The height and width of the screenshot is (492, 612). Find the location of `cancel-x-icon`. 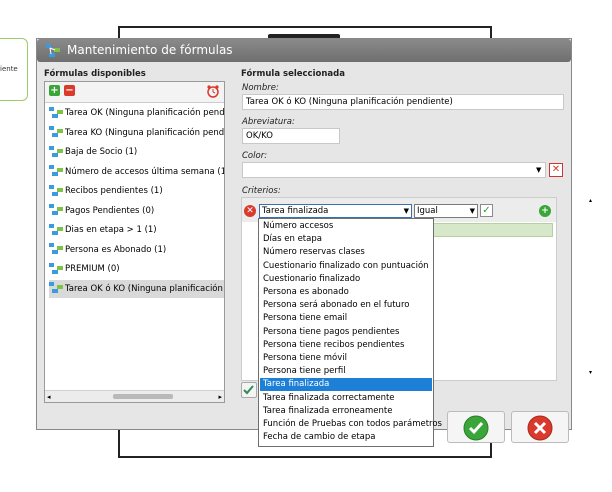

cancel-x-icon is located at coordinates (540, 428).